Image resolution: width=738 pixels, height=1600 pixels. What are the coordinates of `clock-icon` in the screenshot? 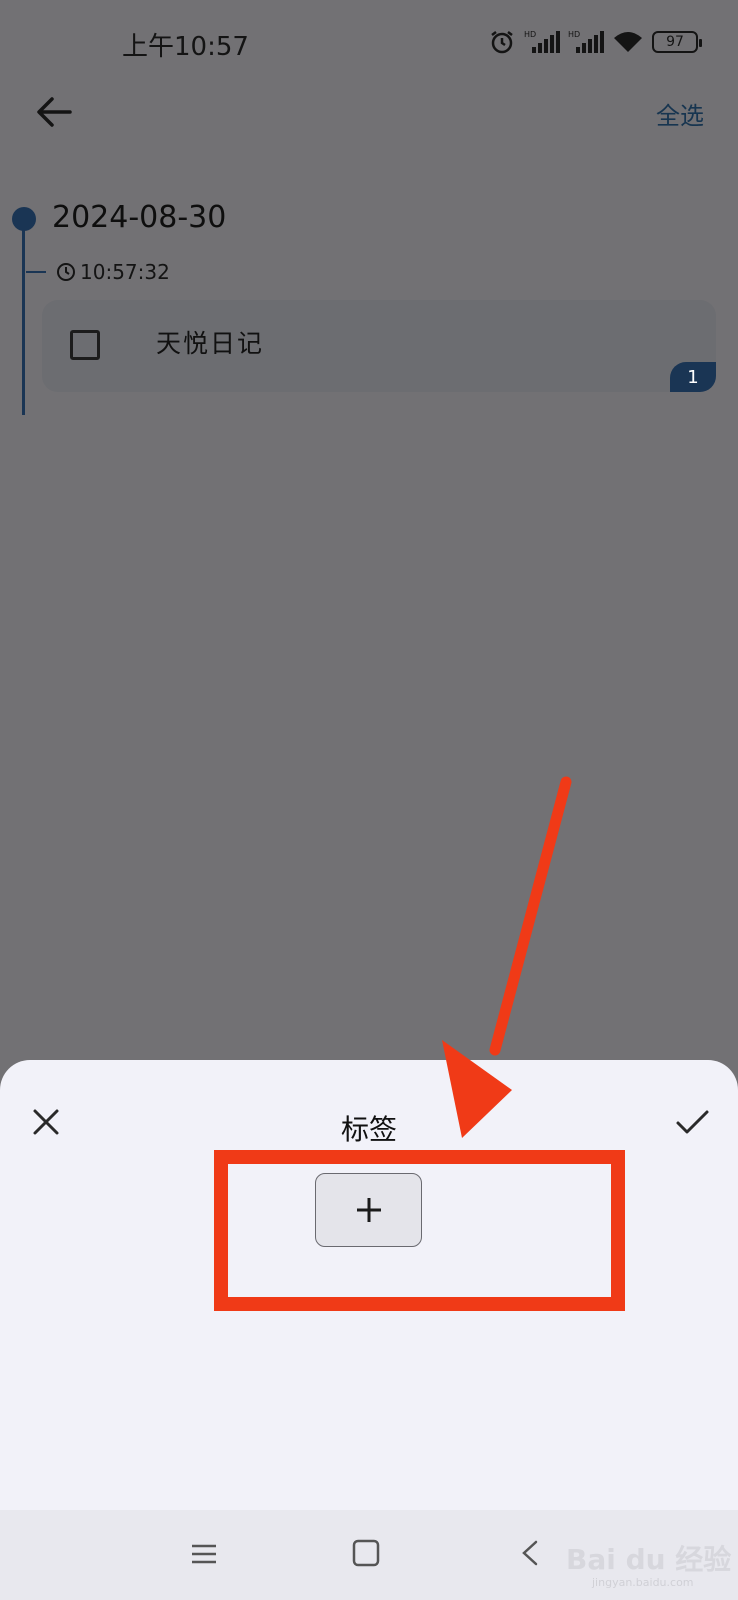 It's located at (66, 272).